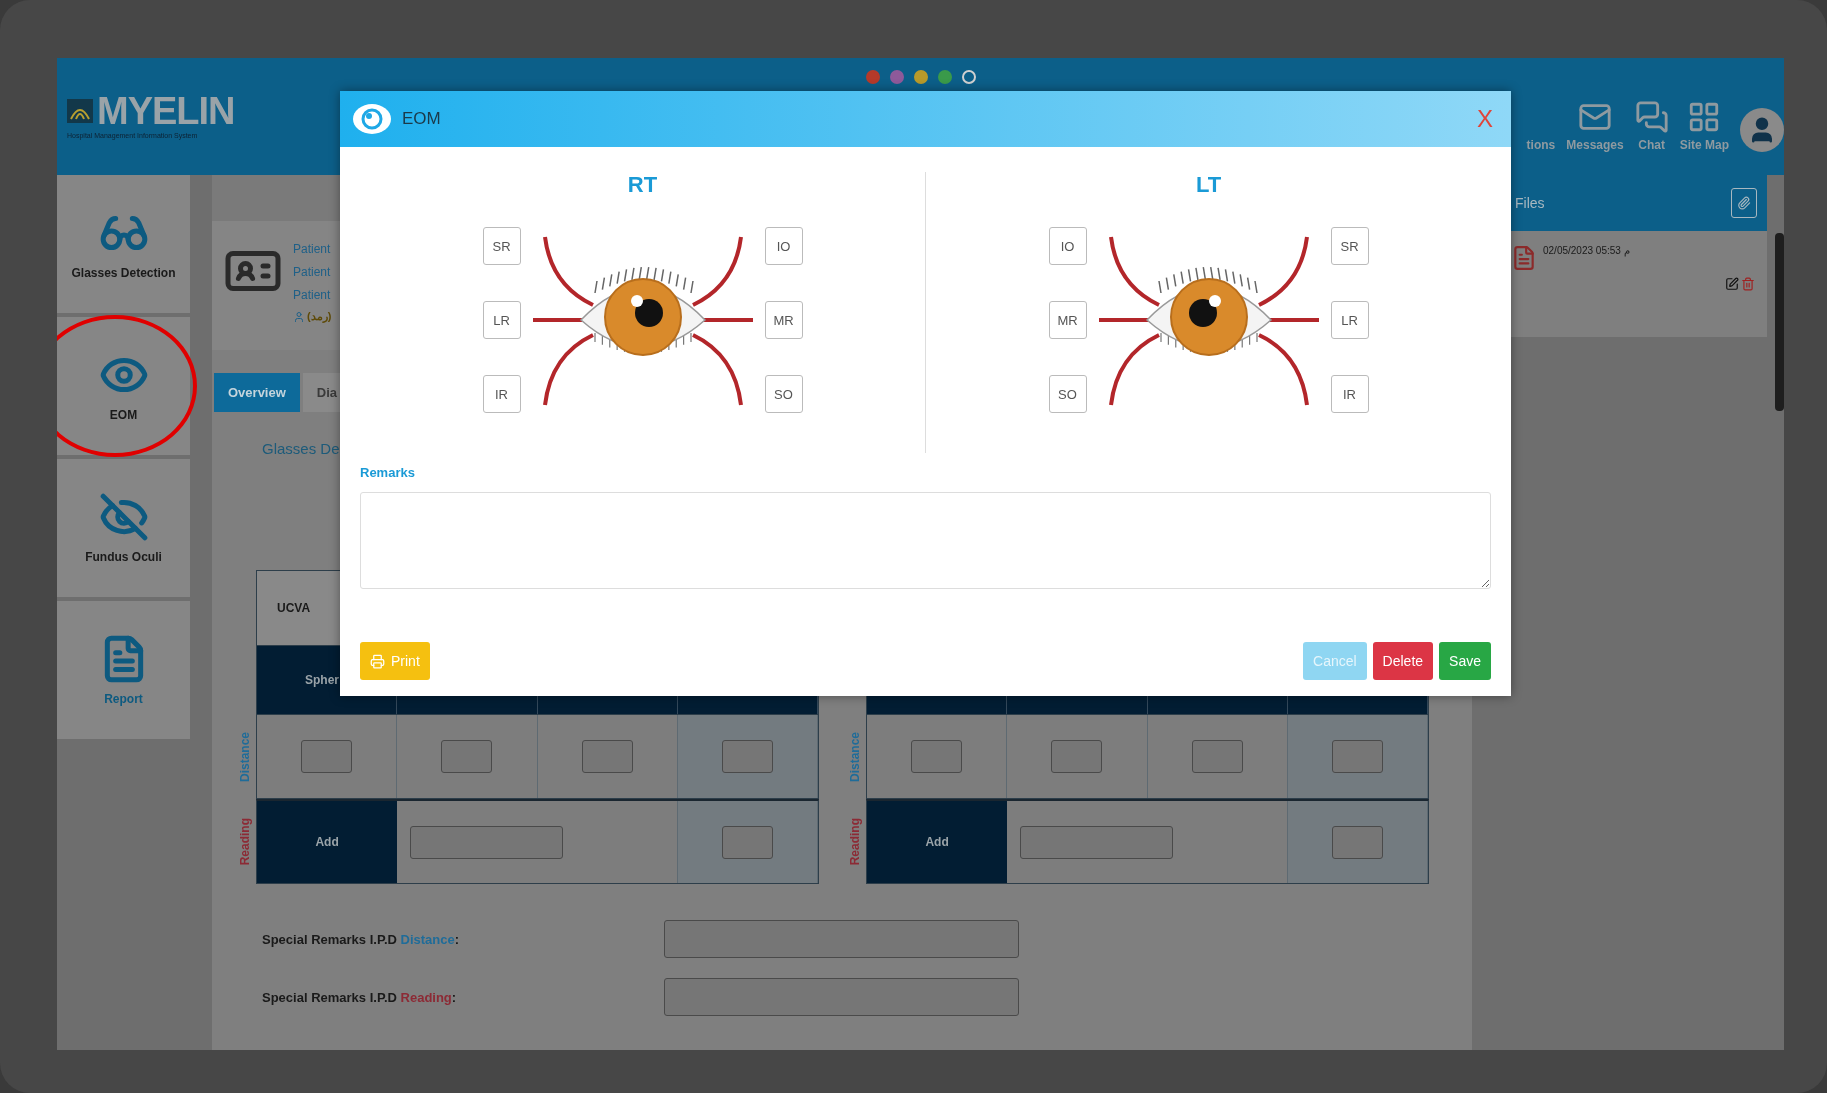  I want to click on remarks-field, so click(925, 540).